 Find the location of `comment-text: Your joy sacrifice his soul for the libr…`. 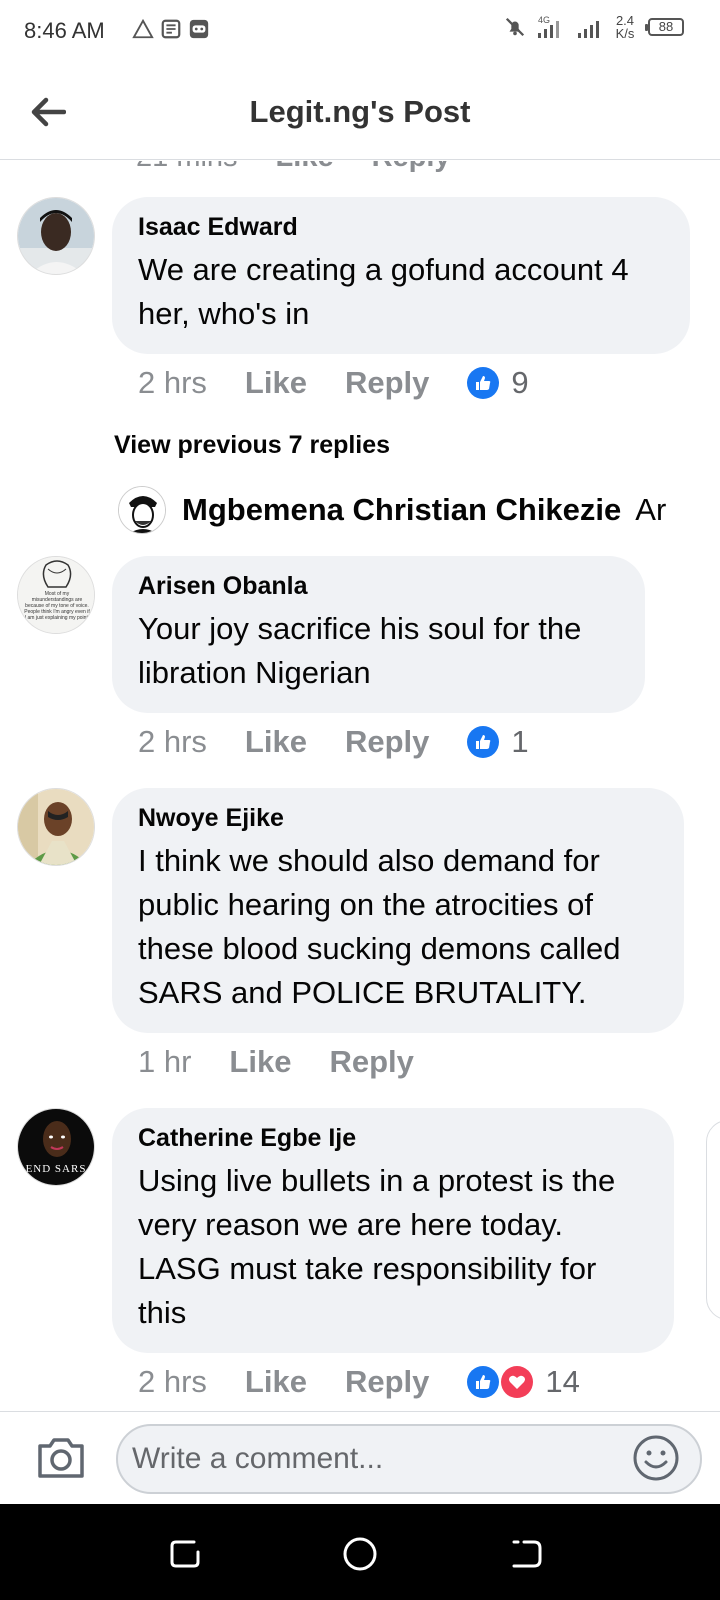

comment-text: Your joy sacrifice his soul for the libr… is located at coordinates (360, 650).